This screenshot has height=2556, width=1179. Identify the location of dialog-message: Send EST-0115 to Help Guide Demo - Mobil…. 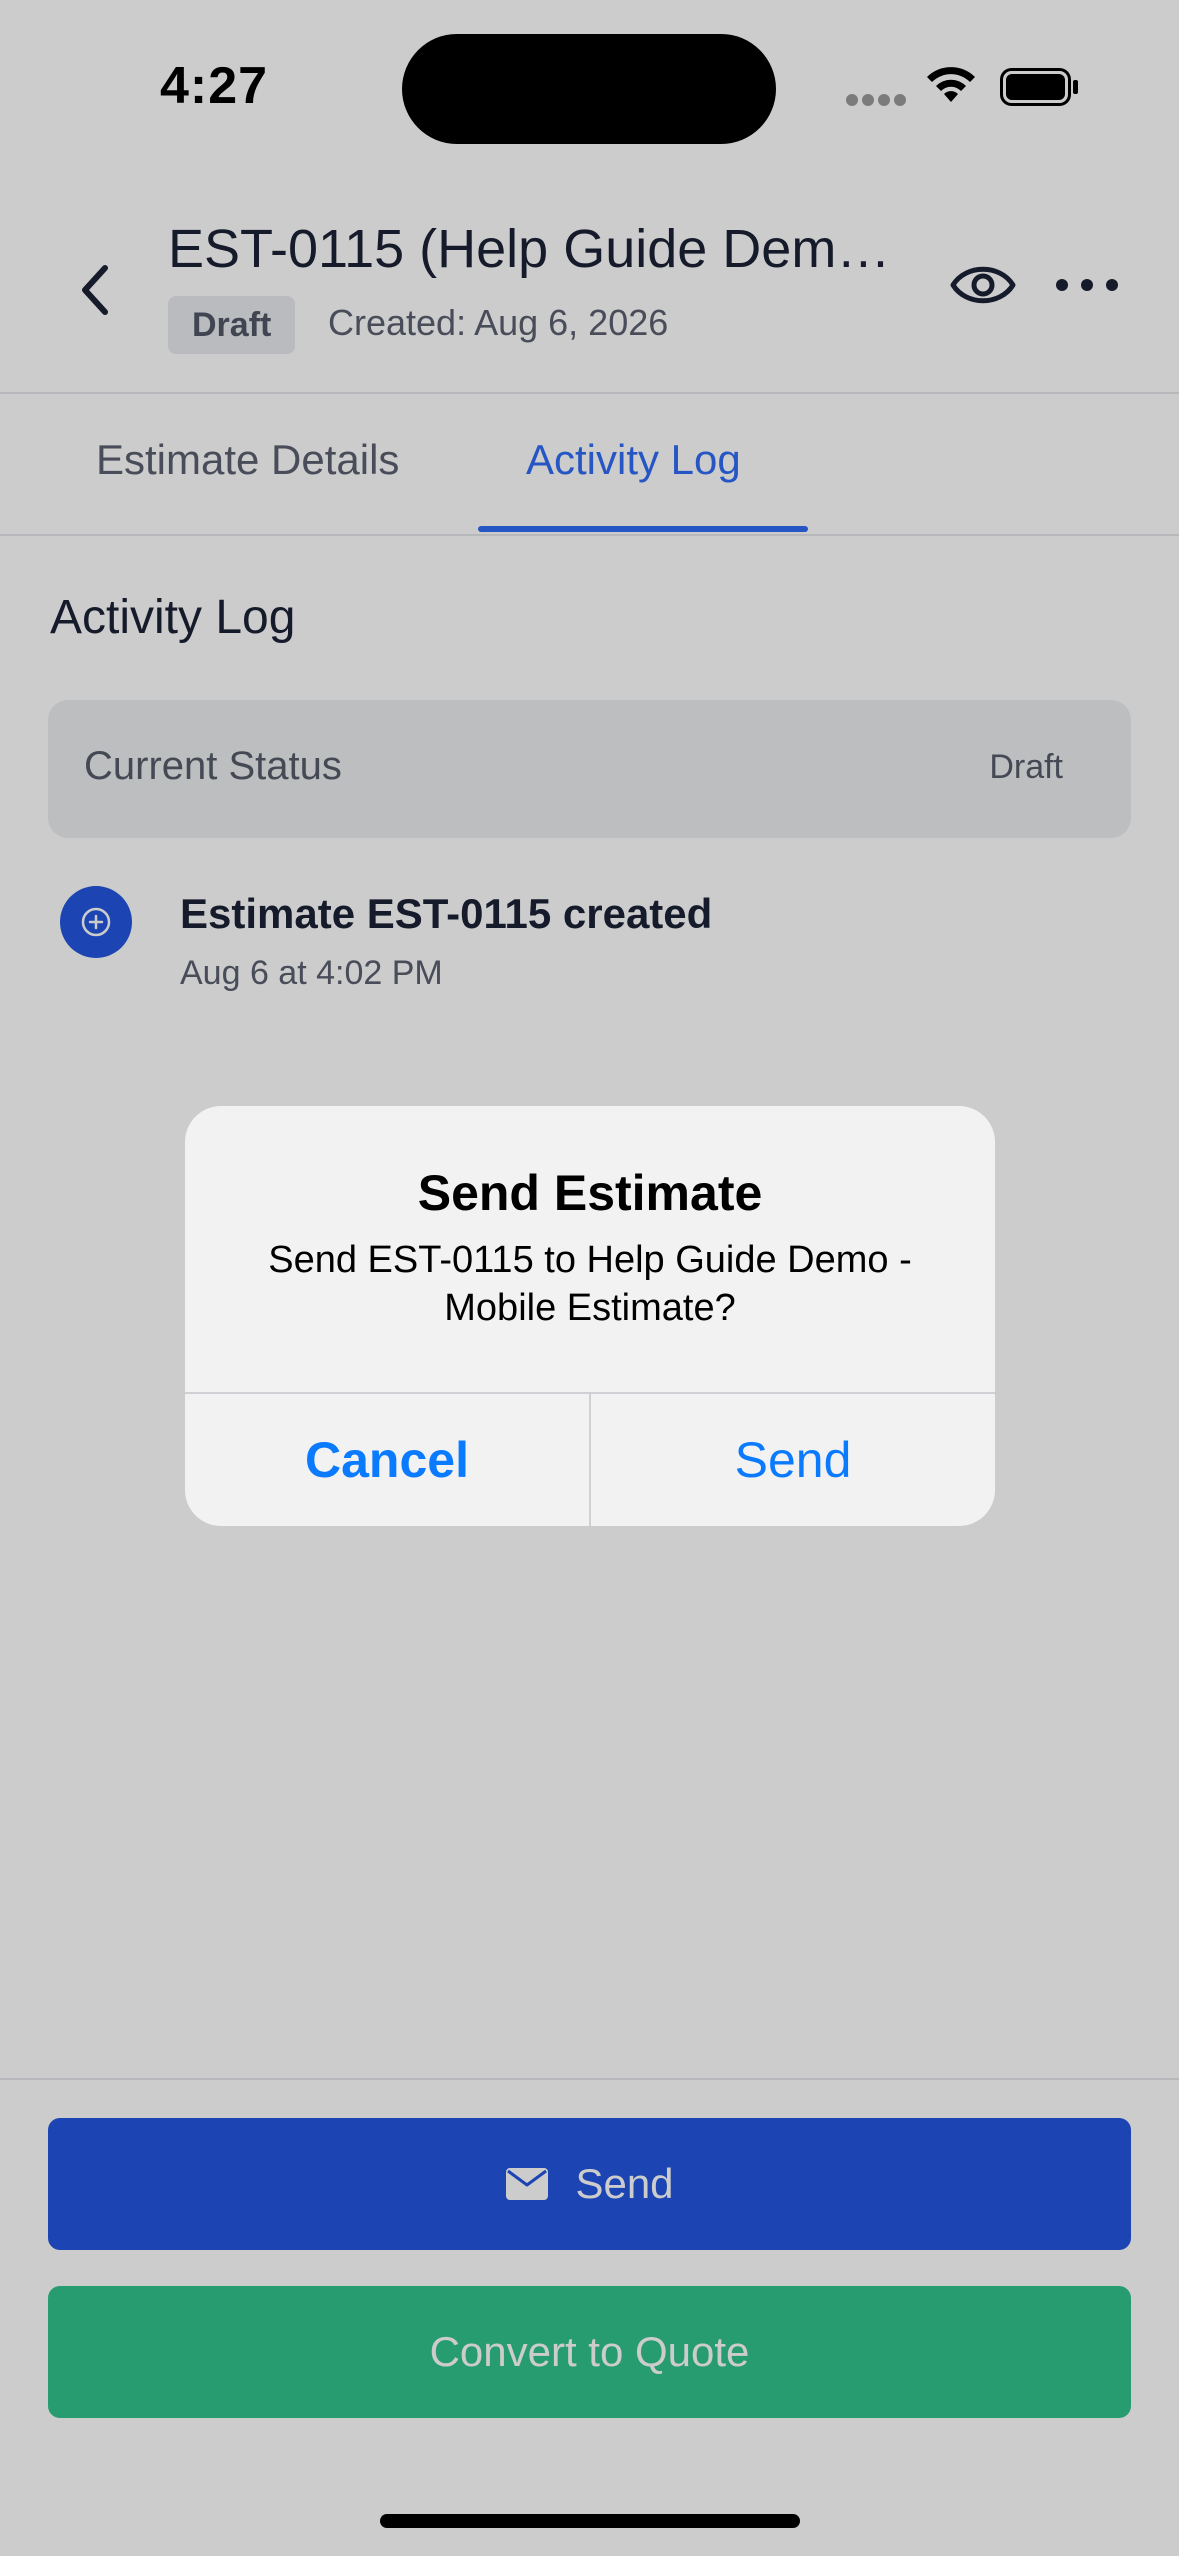
(590, 1284).